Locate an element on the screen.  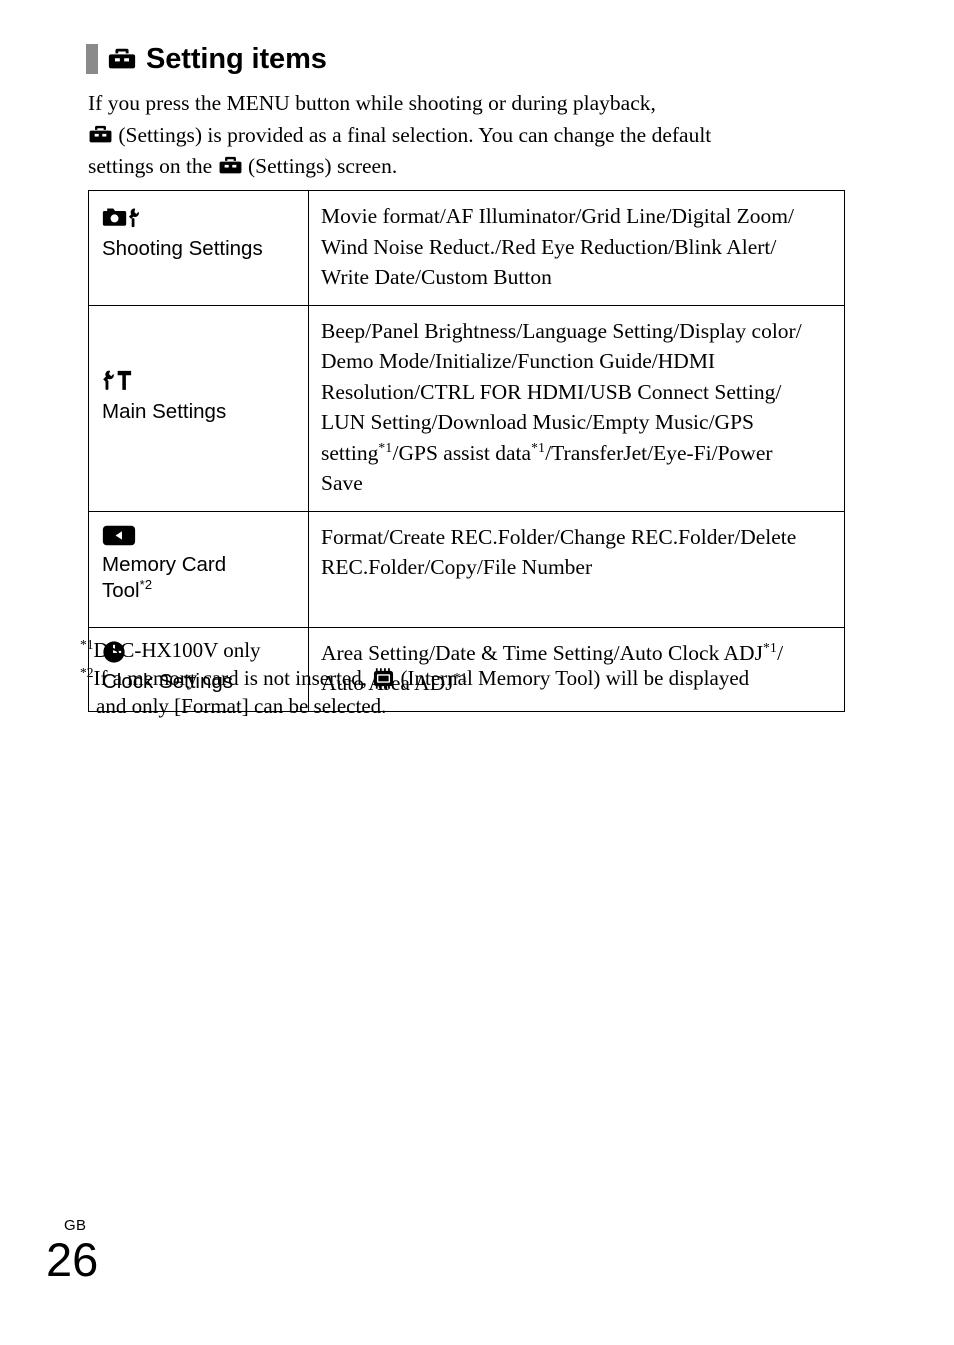
category-label: Shooting Settings is located at coordinates (182, 249).